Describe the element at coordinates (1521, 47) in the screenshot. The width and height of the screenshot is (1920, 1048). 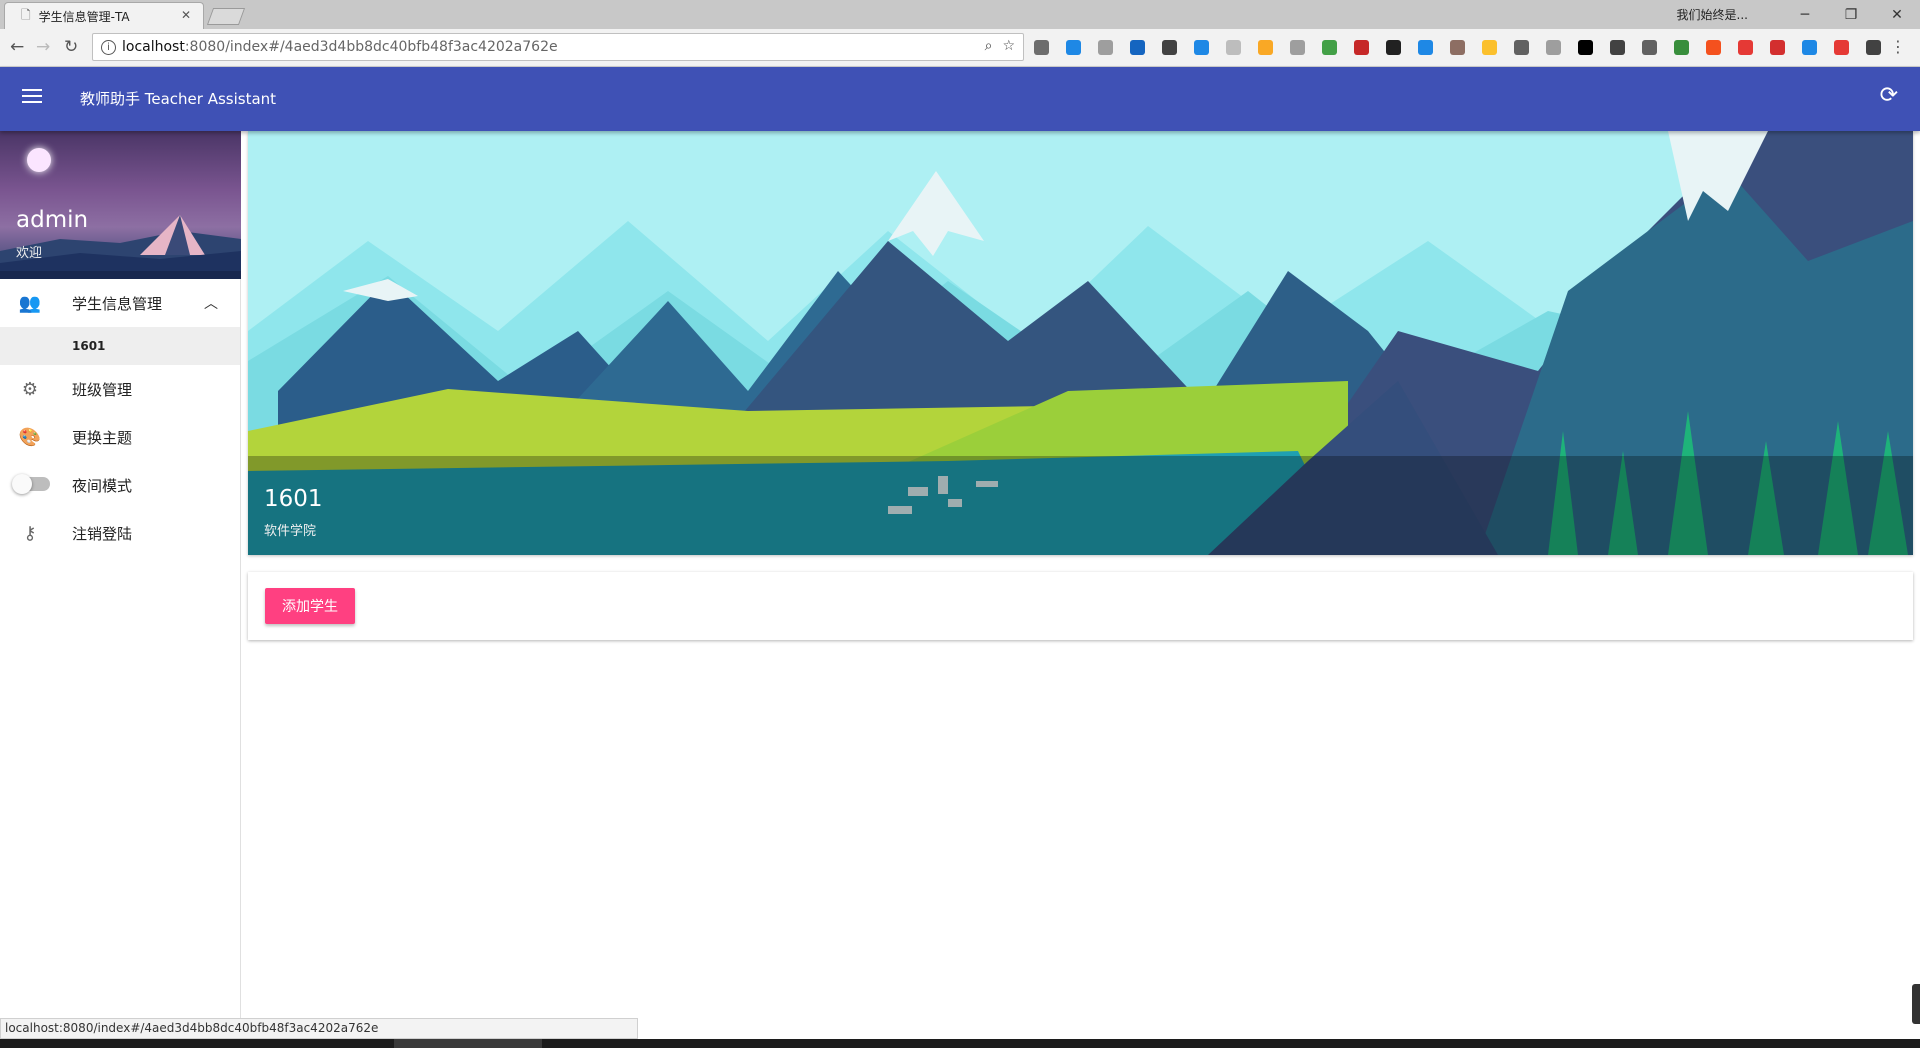
I see `angular-ext-icon` at that location.